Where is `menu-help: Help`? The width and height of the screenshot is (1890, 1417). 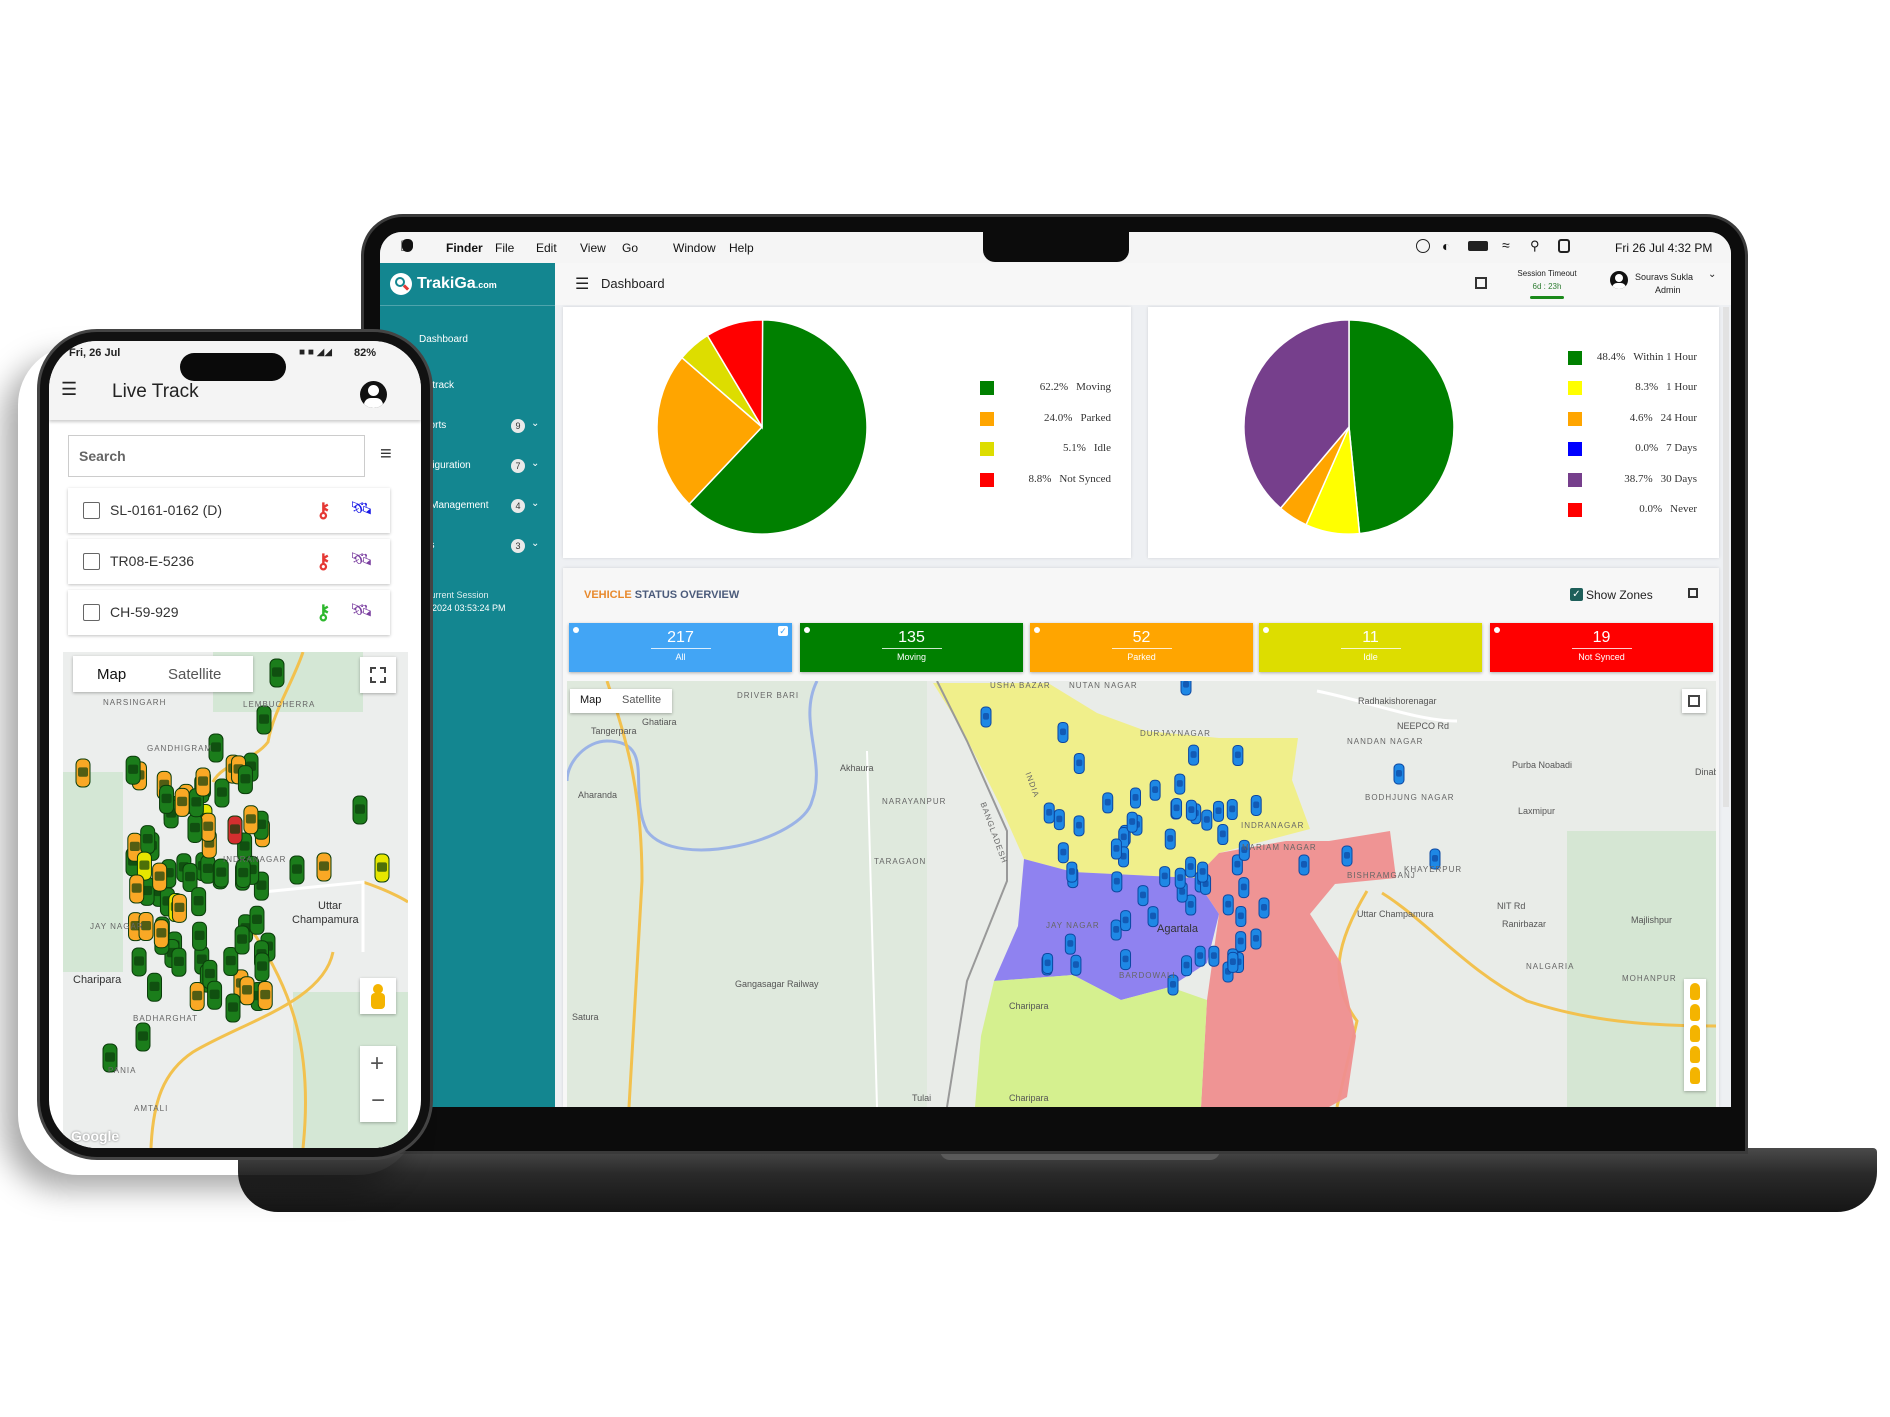 menu-help: Help is located at coordinates (741, 248).